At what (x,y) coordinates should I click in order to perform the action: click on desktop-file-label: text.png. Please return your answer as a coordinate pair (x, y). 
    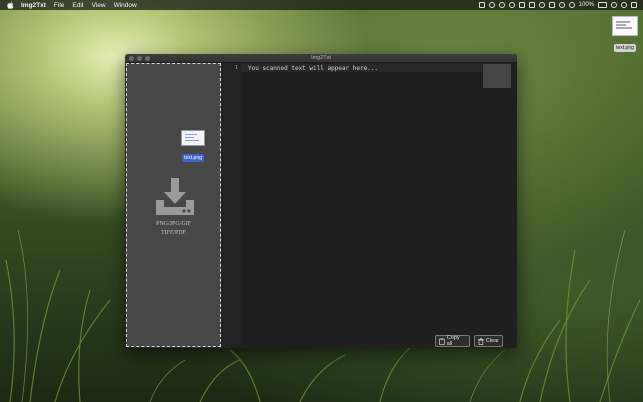
    Looking at the image, I should click on (625, 48).